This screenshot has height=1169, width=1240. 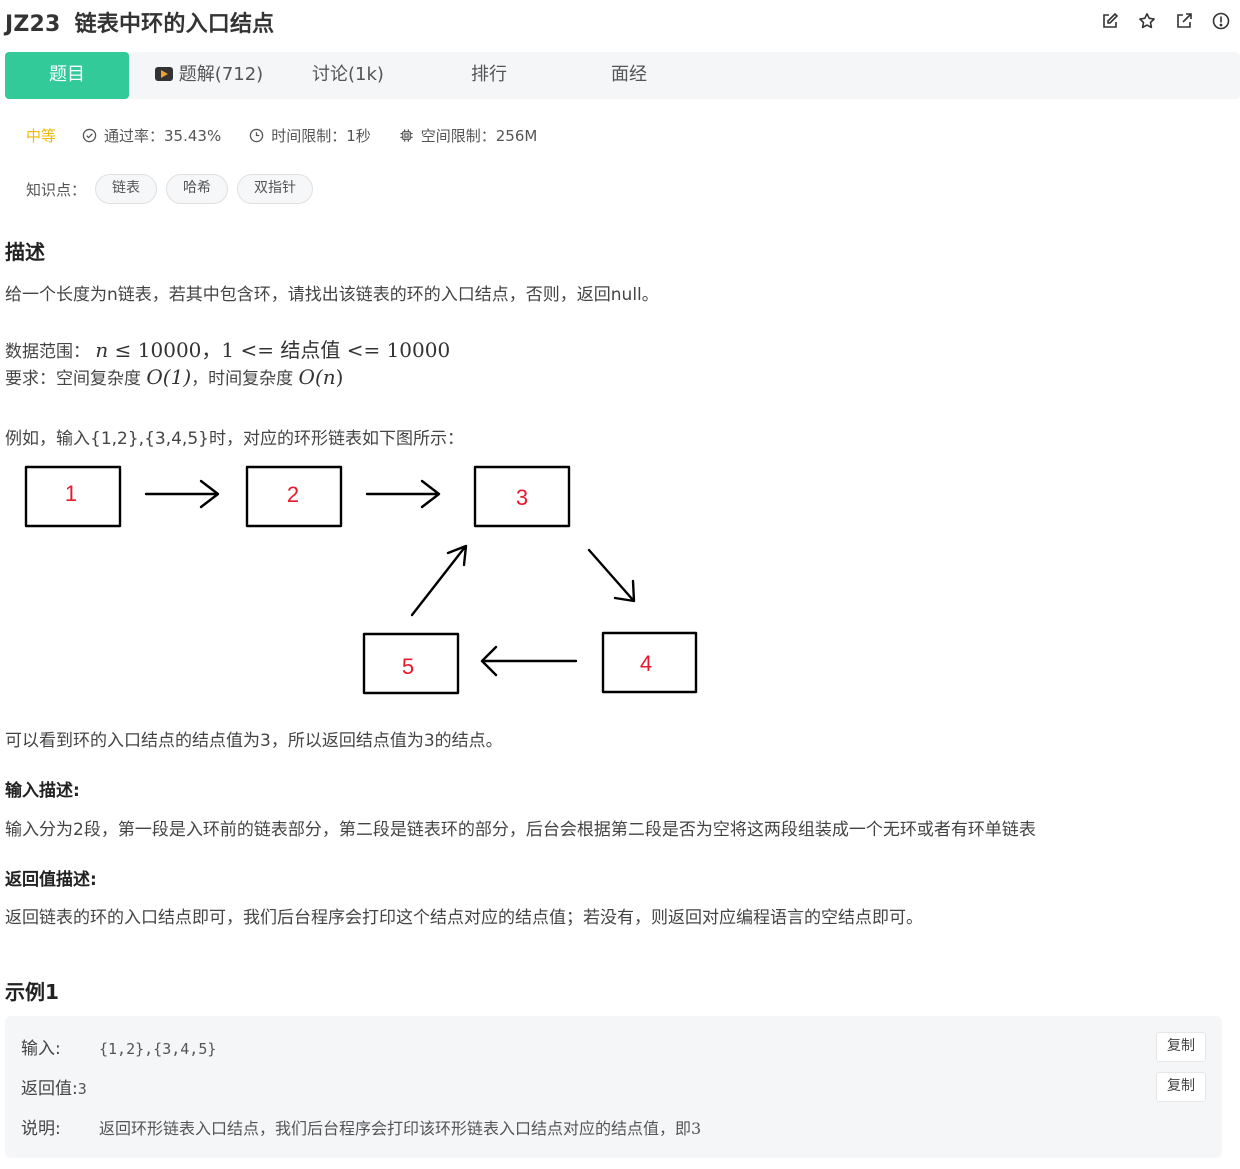 I want to click on knowledge-points: 知识点： 链表 哈希 双指针, so click(x=170, y=189).